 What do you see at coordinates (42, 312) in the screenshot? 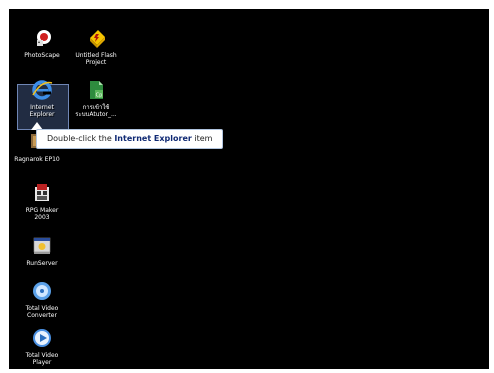
I see `icon-label: Total Video Converter` at bounding box center [42, 312].